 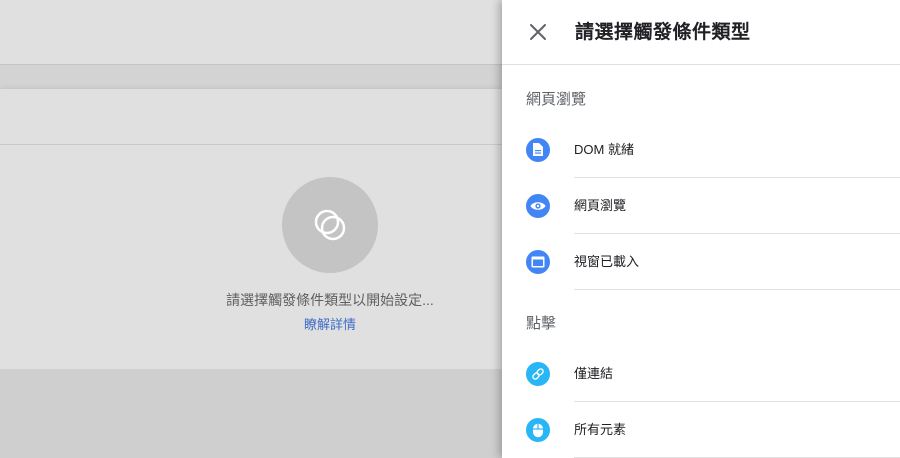 I want to click on close-button, so click(x=538, y=32).